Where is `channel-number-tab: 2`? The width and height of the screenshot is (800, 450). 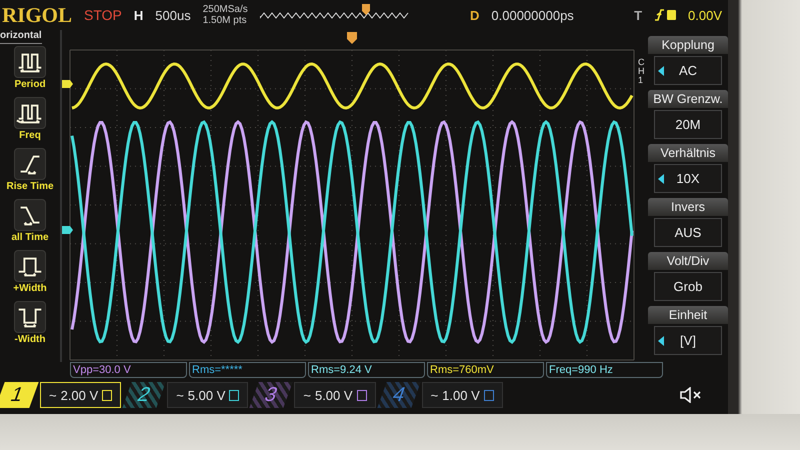
channel-number-tab: 2 is located at coordinates (144, 395).